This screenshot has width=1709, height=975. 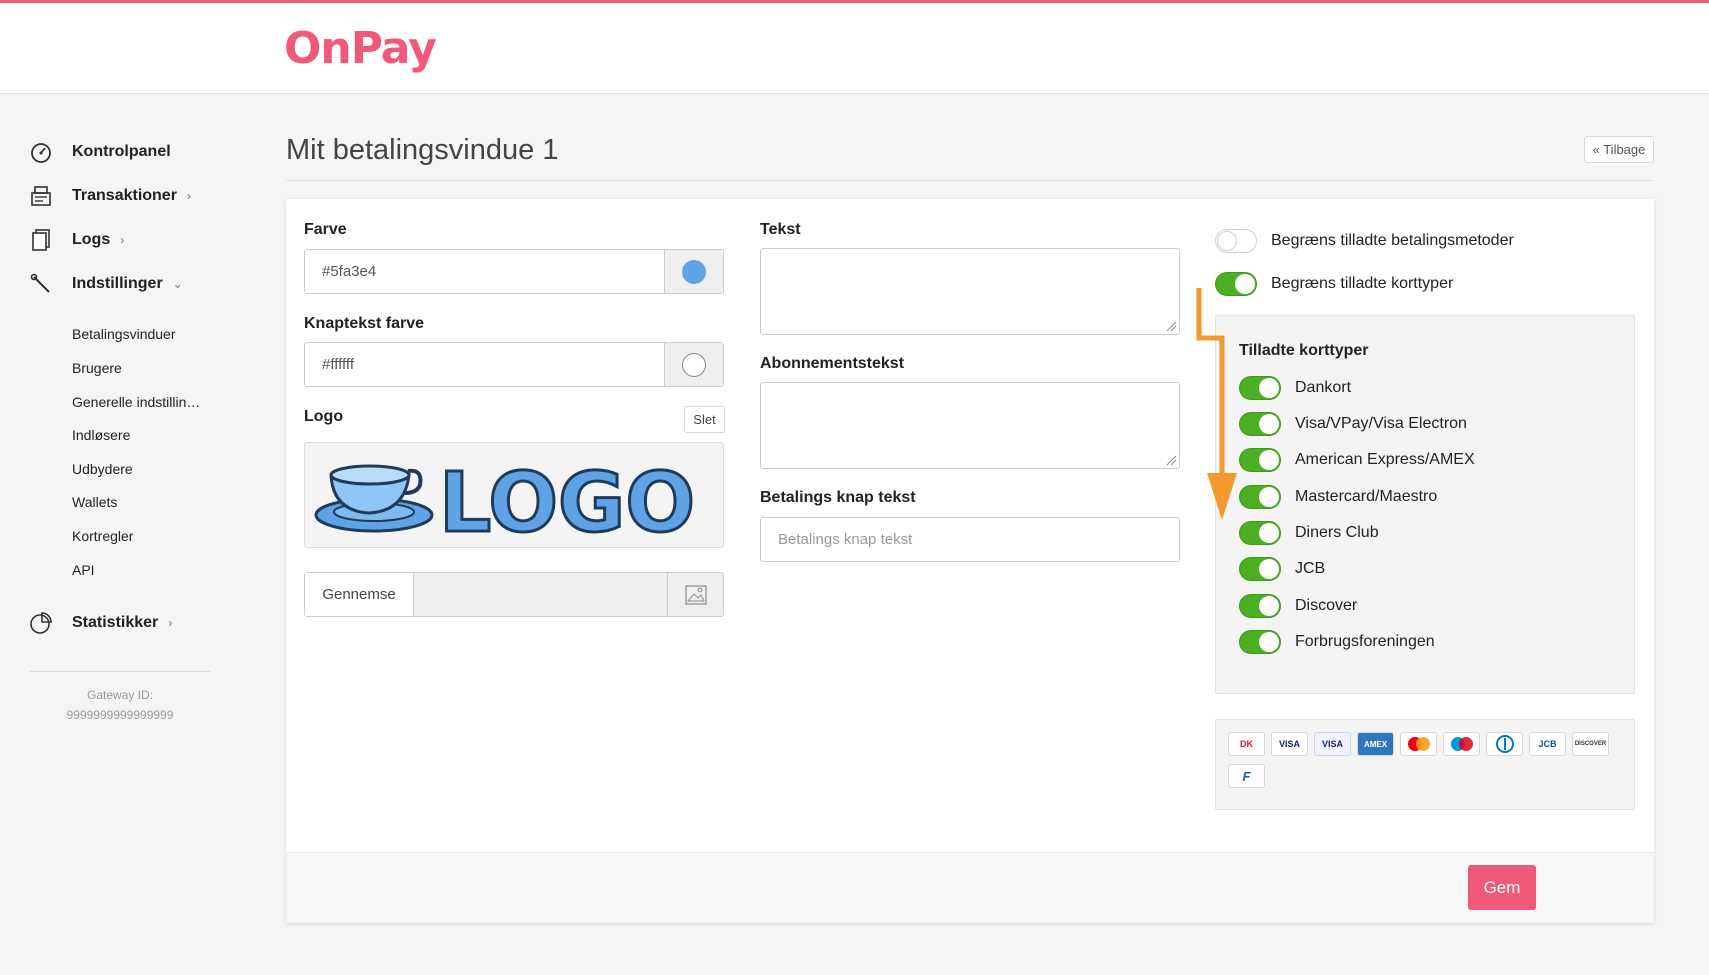 What do you see at coordinates (695, 594) in the screenshot?
I see `image-icon` at bounding box center [695, 594].